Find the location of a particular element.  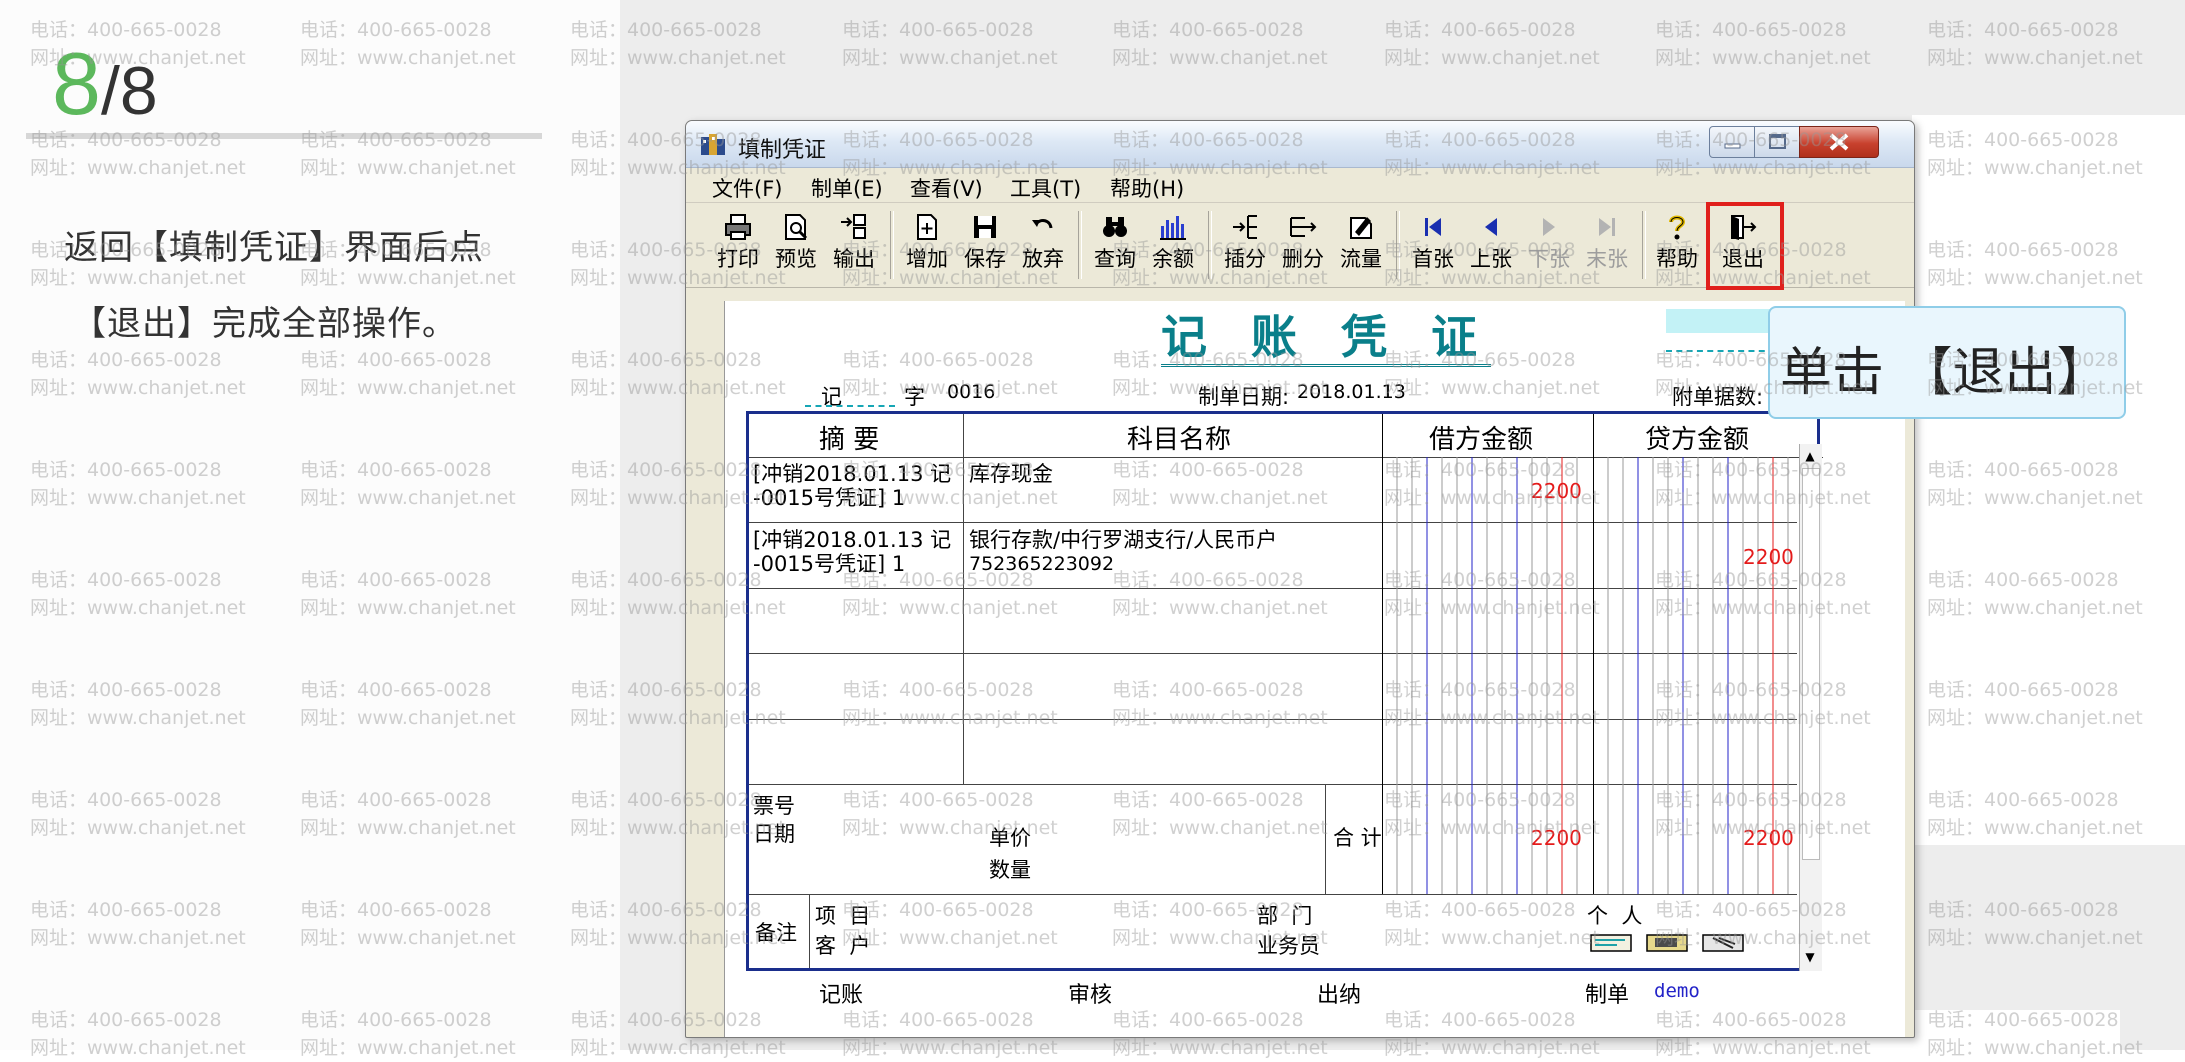

discard-button: 放弃 is located at coordinates (1043, 245).